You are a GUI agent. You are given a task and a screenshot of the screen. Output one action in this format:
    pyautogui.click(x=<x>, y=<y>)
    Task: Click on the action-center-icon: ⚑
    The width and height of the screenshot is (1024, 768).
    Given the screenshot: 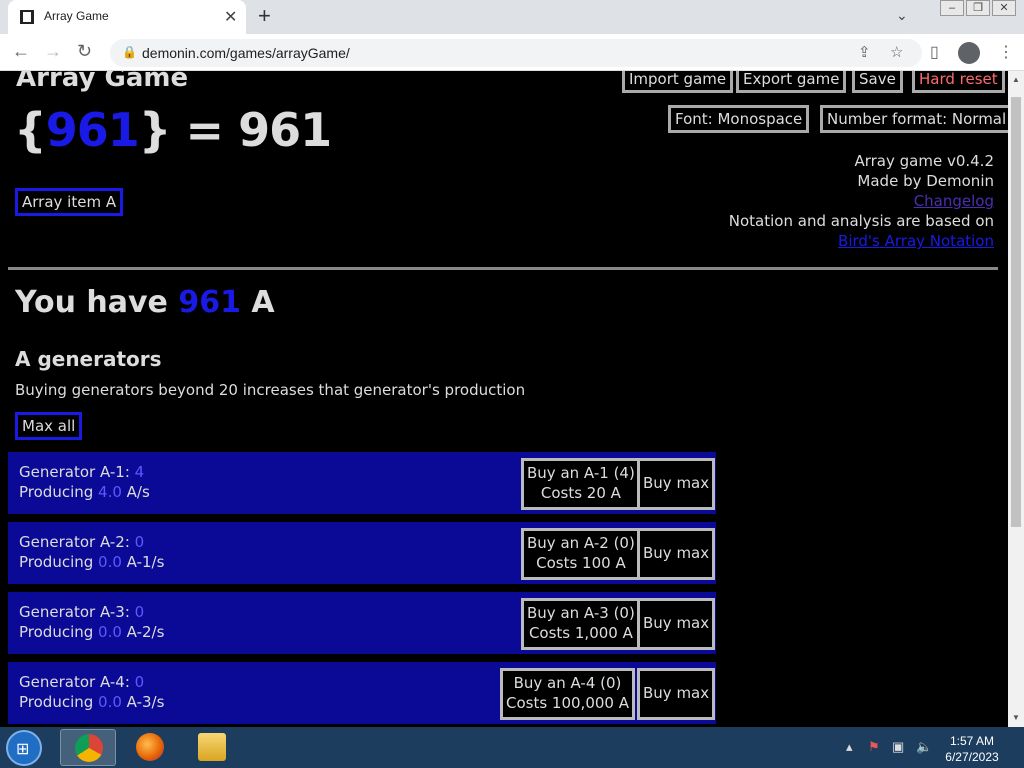 What is the action you would take?
    pyautogui.click(x=874, y=747)
    